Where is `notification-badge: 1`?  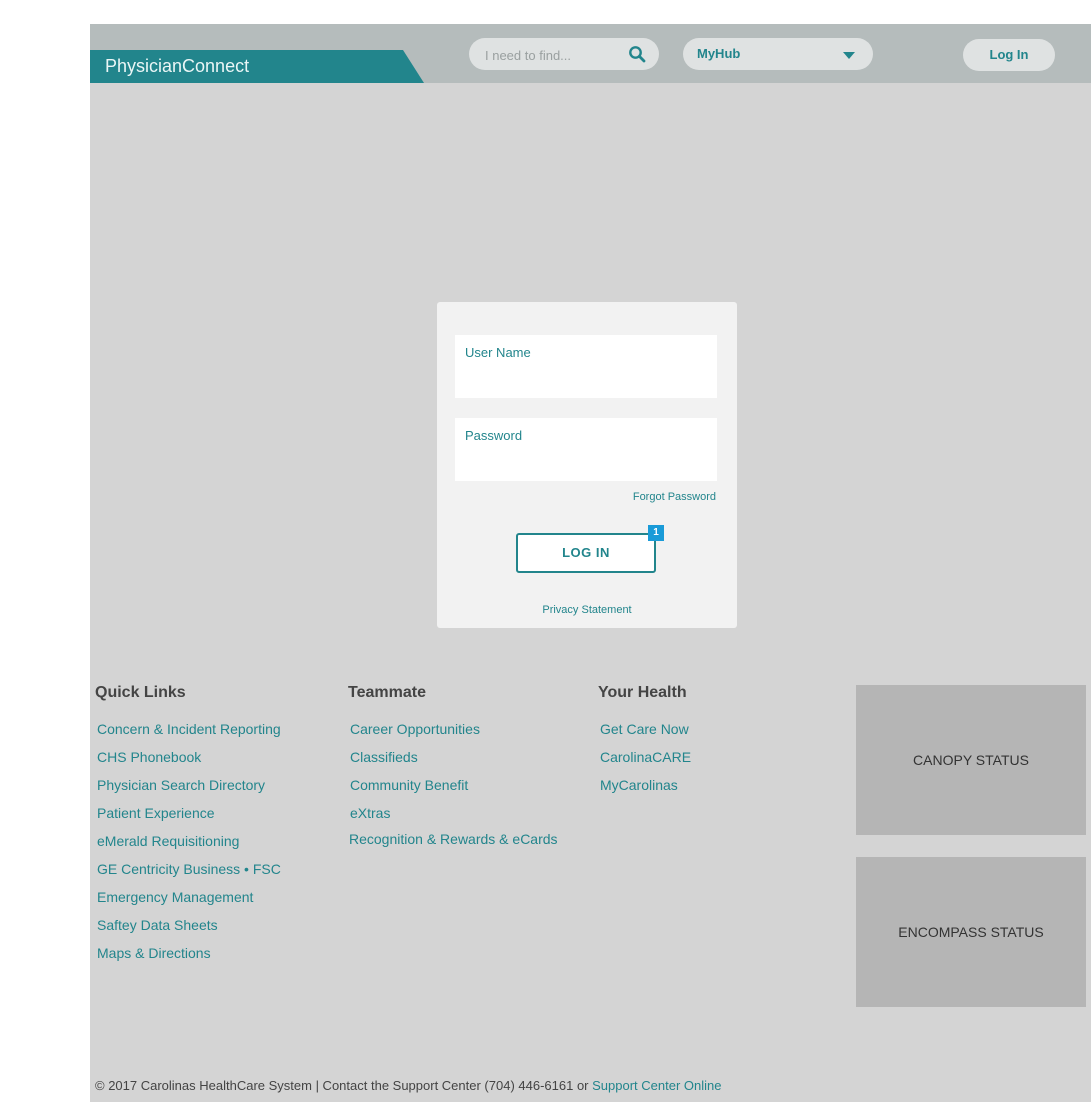
notification-badge: 1 is located at coordinates (656, 533).